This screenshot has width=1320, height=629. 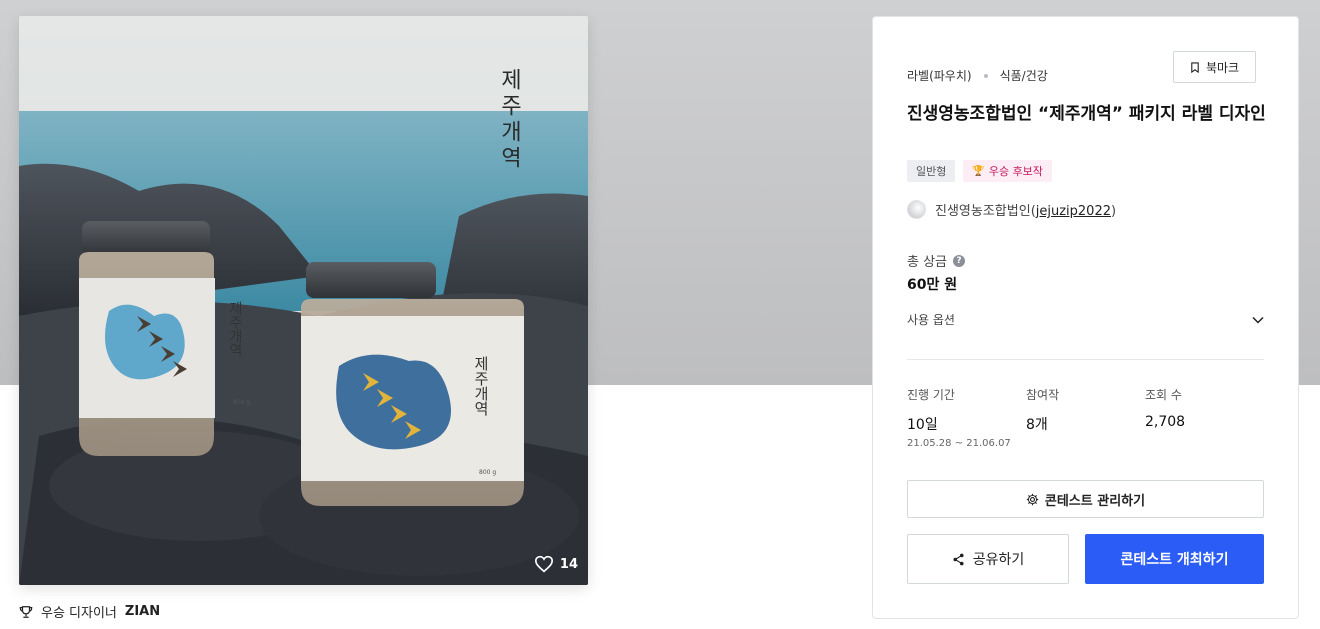 What do you see at coordinates (556, 564) in the screenshot?
I see `like-button: 14` at bounding box center [556, 564].